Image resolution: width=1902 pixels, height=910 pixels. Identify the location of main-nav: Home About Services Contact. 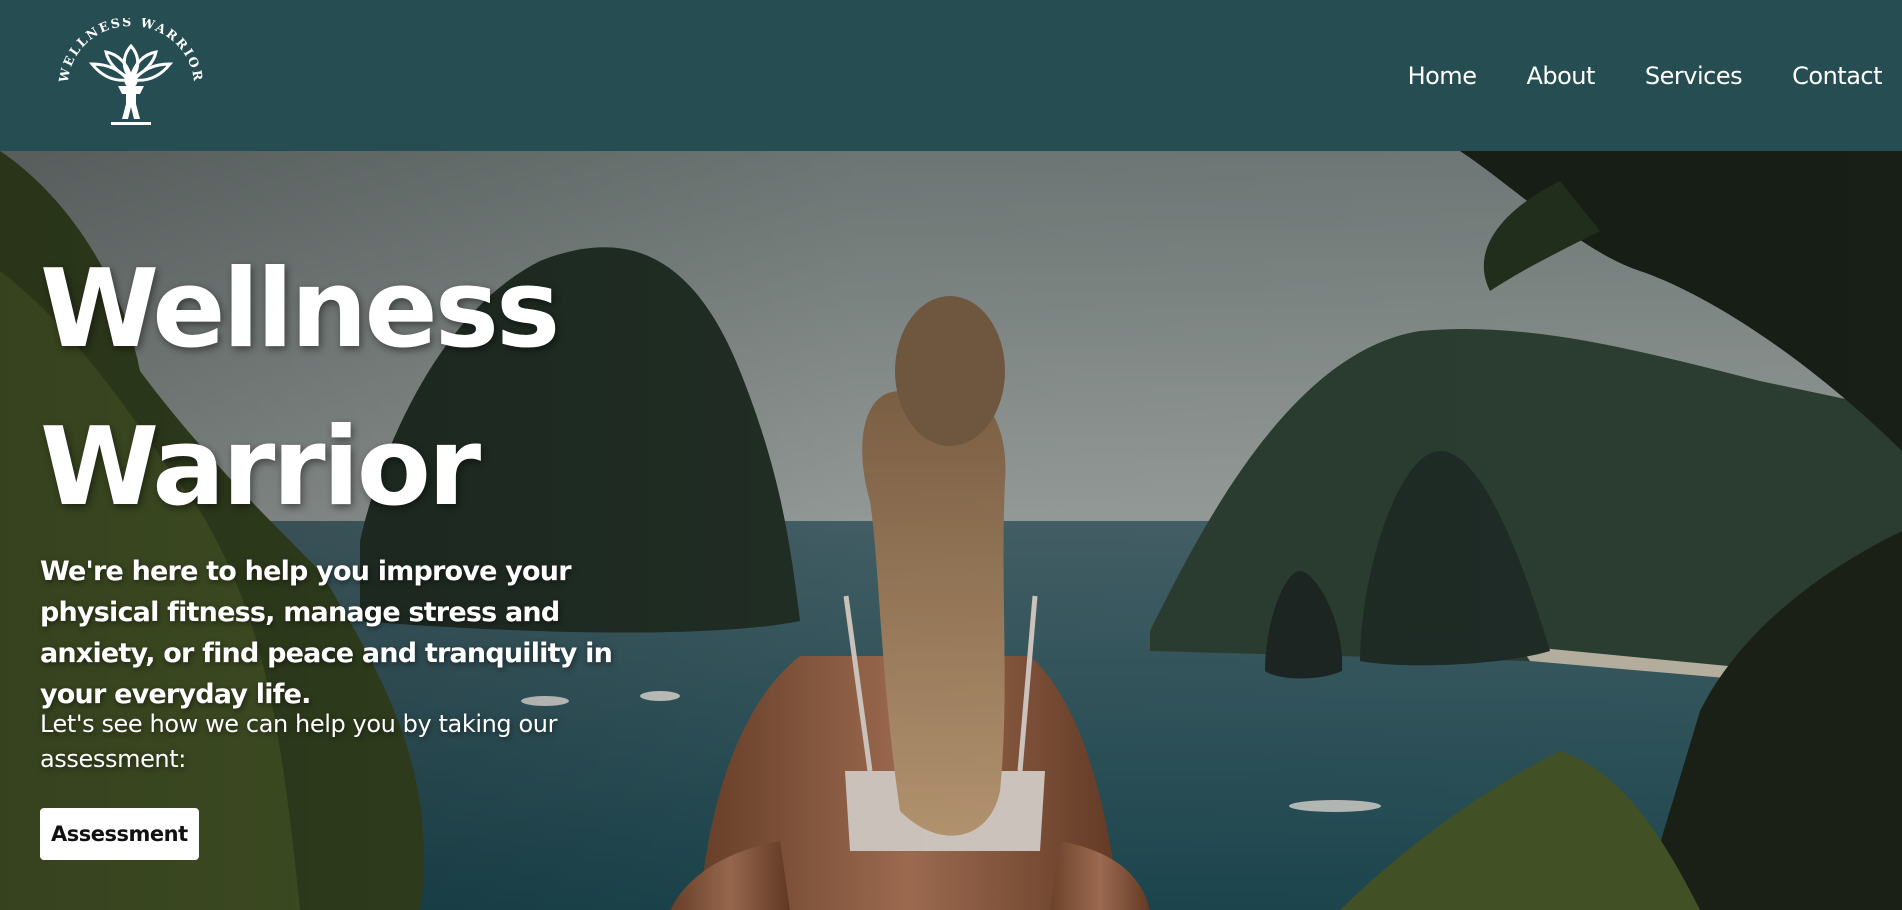
(1645, 75).